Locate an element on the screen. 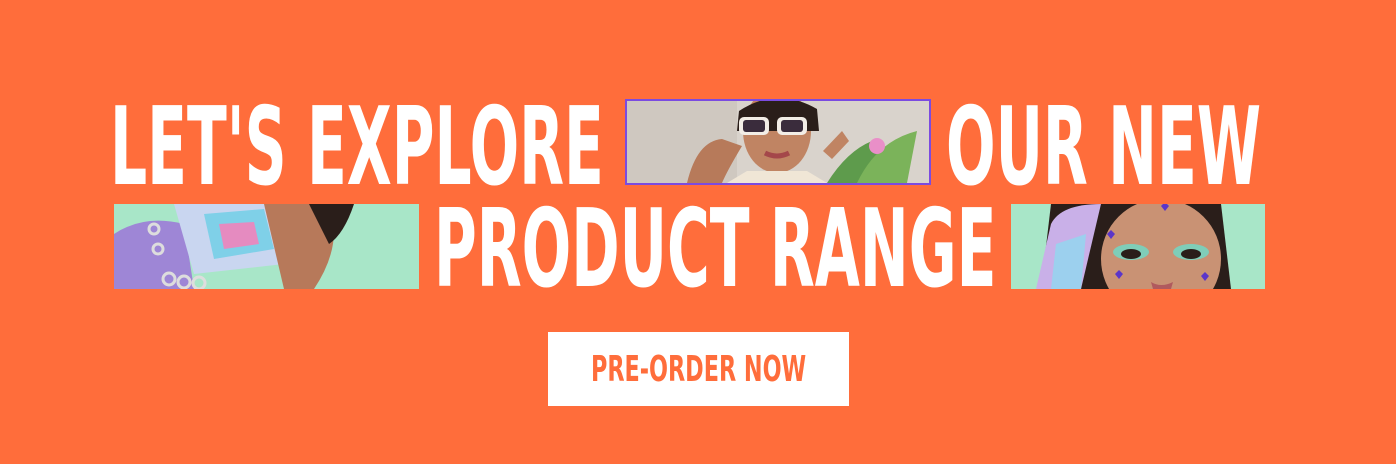  model-sunglasses-photo is located at coordinates (778, 142).